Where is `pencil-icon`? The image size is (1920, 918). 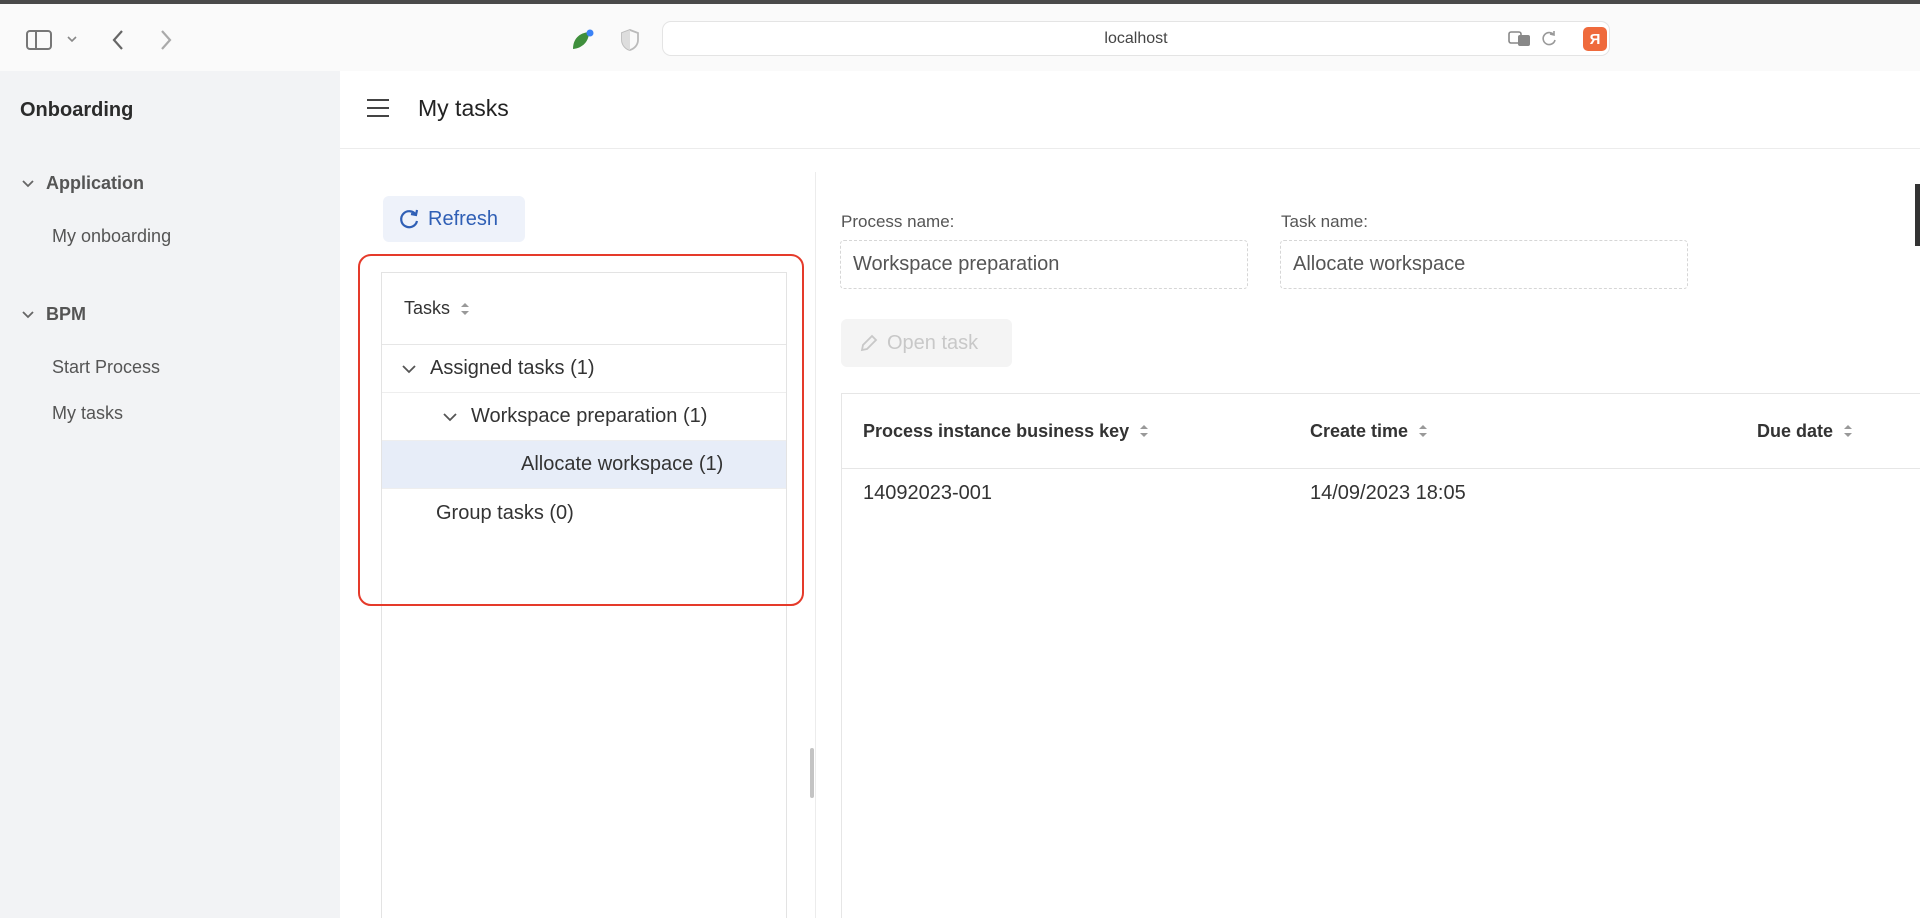 pencil-icon is located at coordinates (869, 343).